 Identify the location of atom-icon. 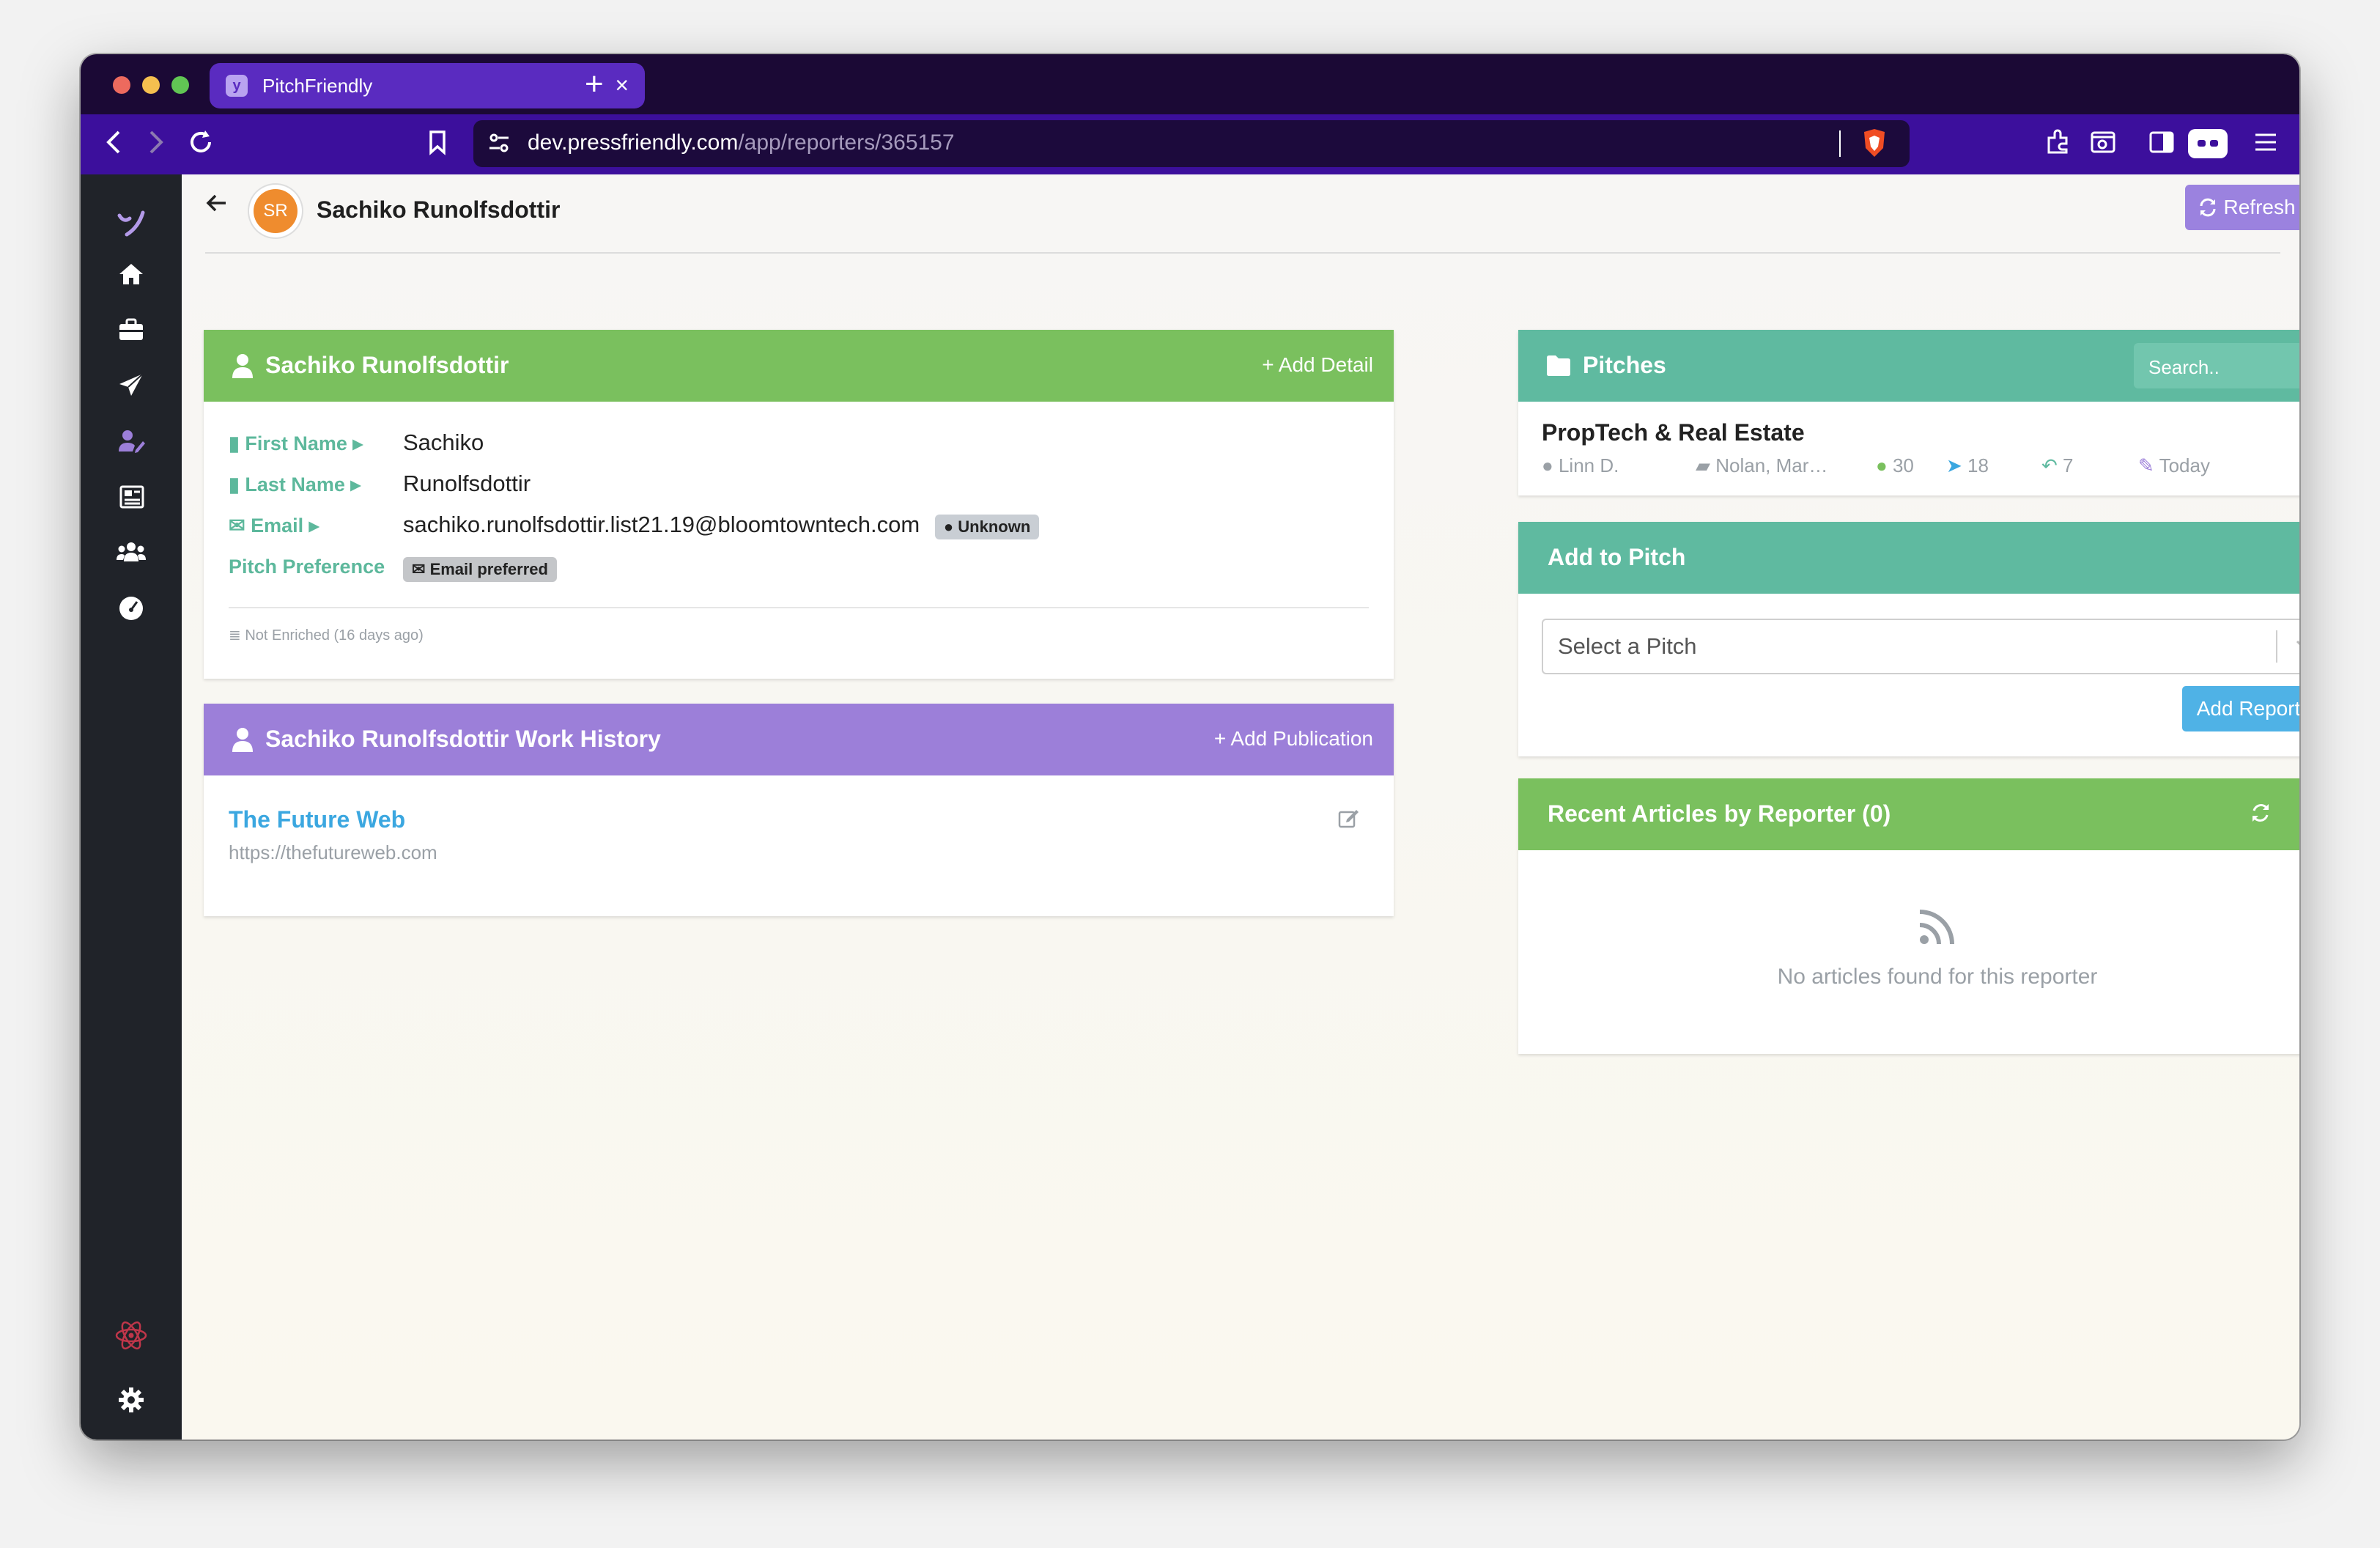
(131, 1340).